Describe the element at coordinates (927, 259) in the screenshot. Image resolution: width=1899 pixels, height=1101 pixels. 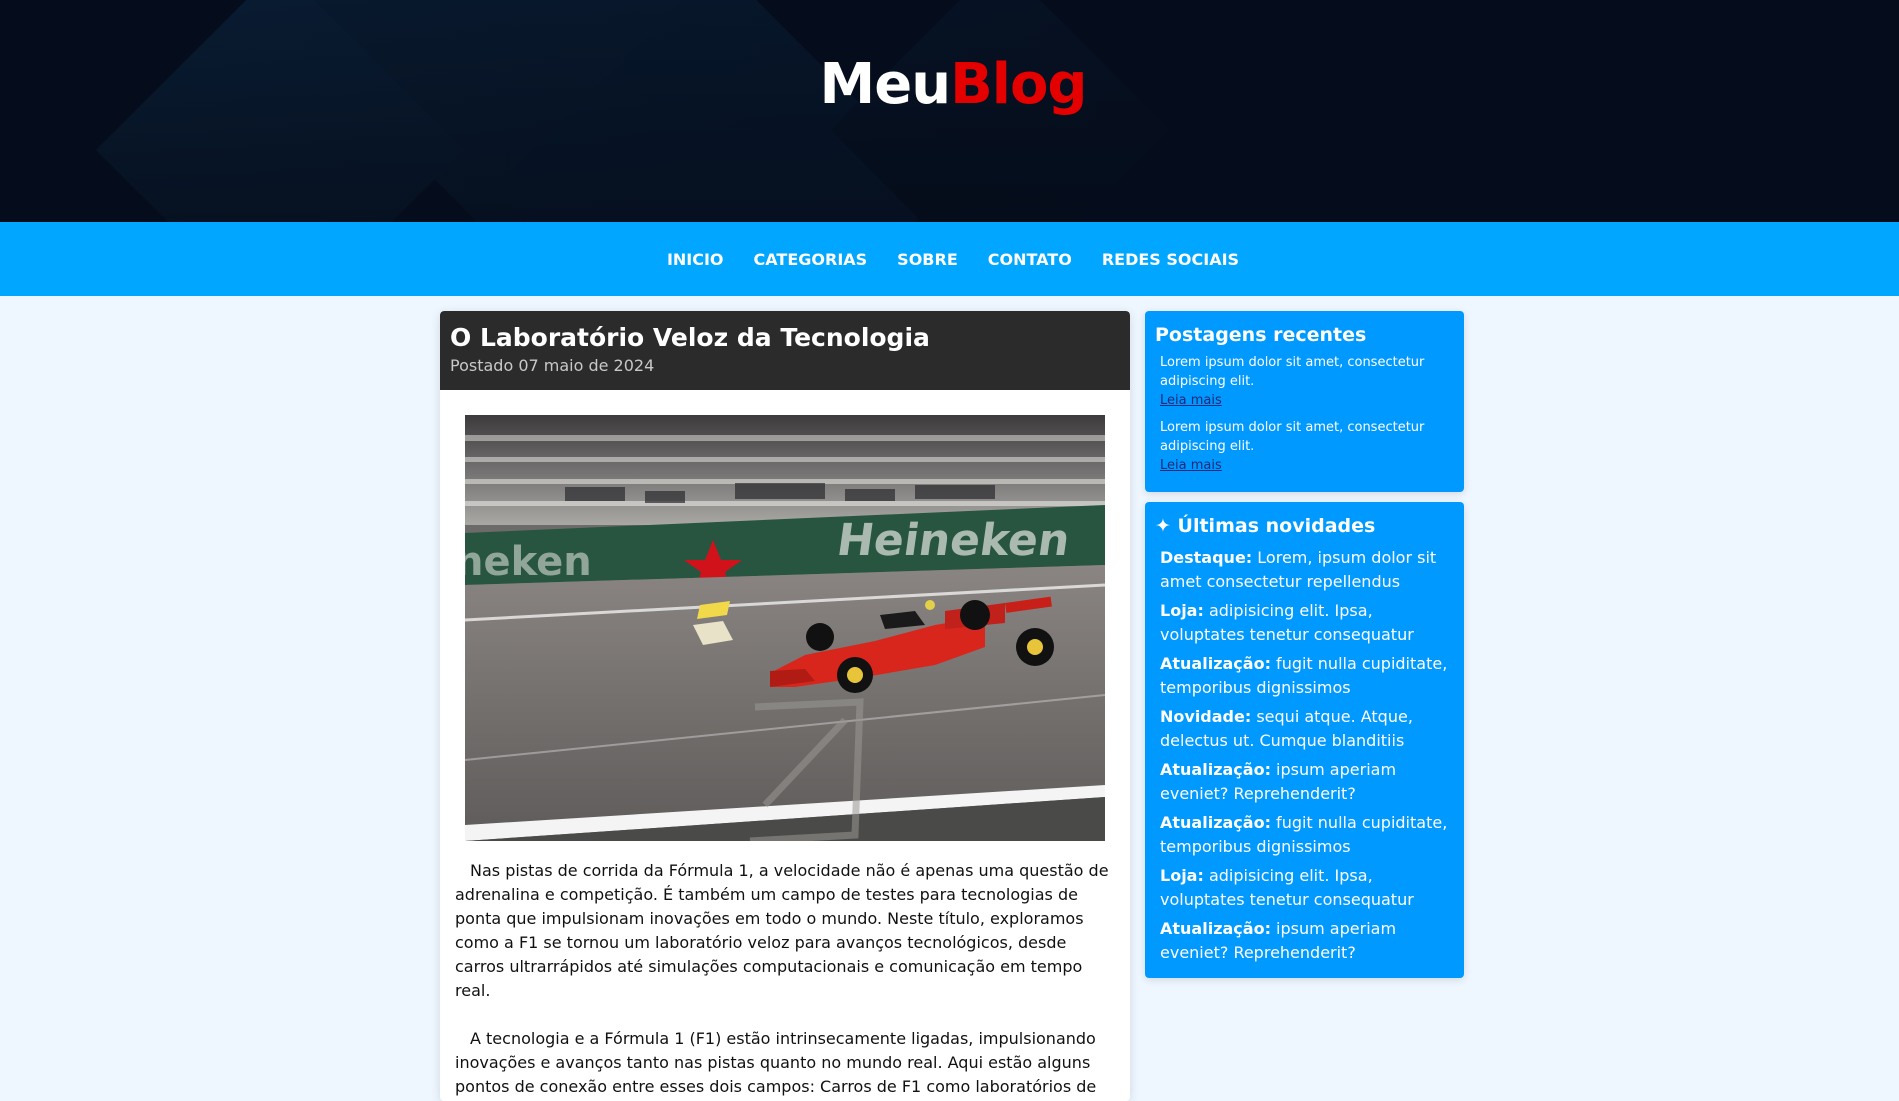
I see `nav-item-sobre: SOBRE` at that location.